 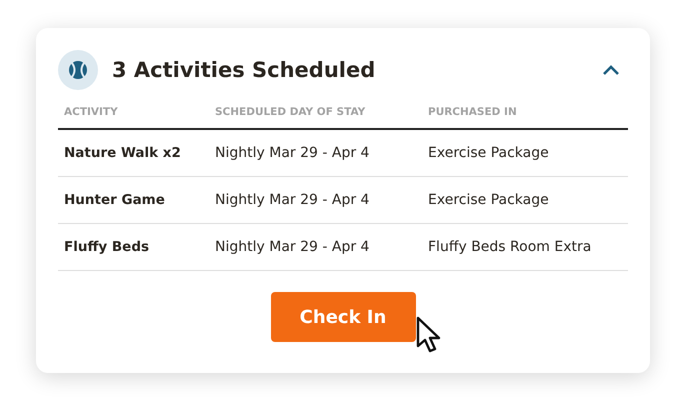 What do you see at coordinates (133, 117) in the screenshot?
I see `column-header: ACTIVITY` at bounding box center [133, 117].